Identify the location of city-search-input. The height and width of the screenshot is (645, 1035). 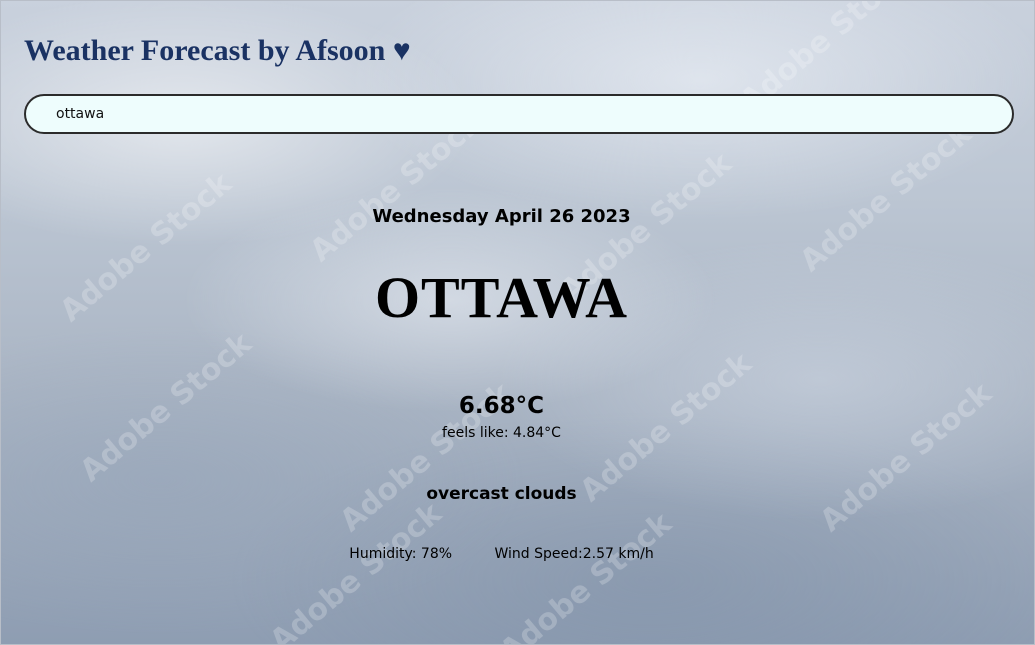
(519, 114).